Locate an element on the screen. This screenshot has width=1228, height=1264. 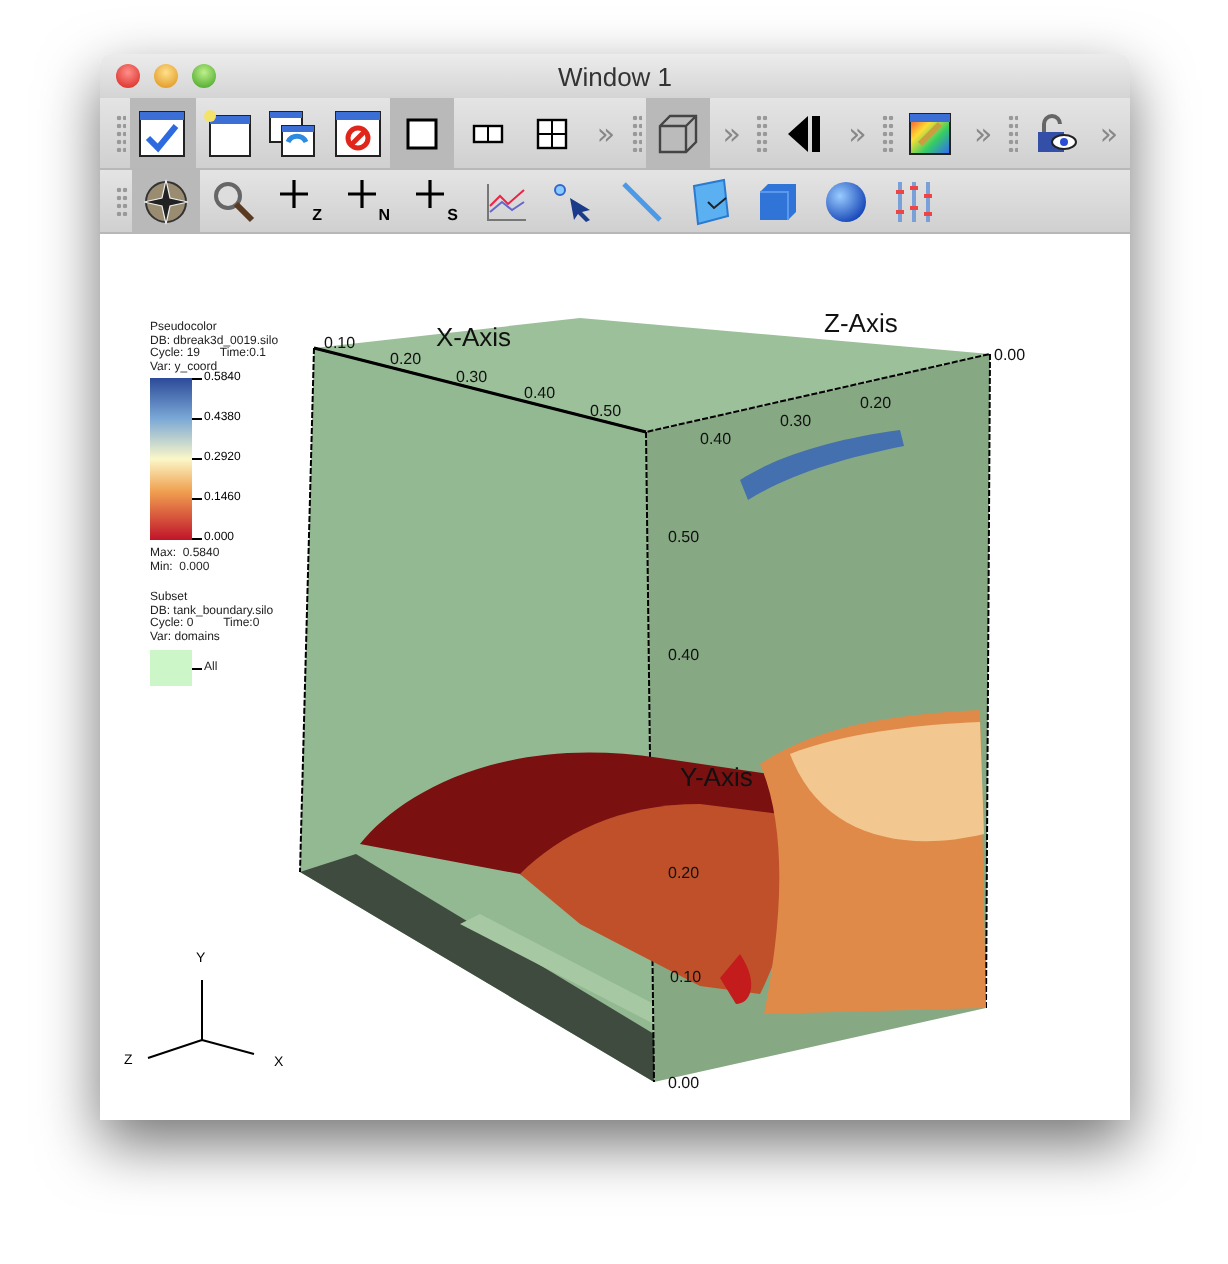
axis-title: X-Axis is located at coordinates (474, 337).